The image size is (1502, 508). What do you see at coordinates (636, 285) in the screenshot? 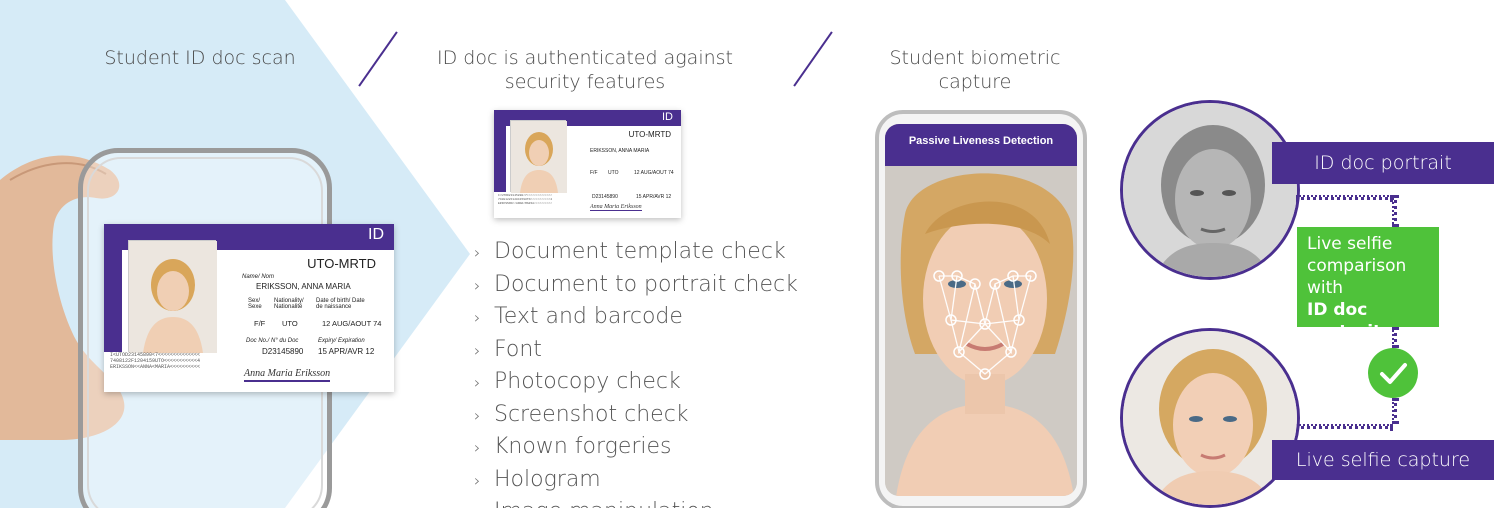
I see `list-item: › Document to portrait check` at bounding box center [636, 285].